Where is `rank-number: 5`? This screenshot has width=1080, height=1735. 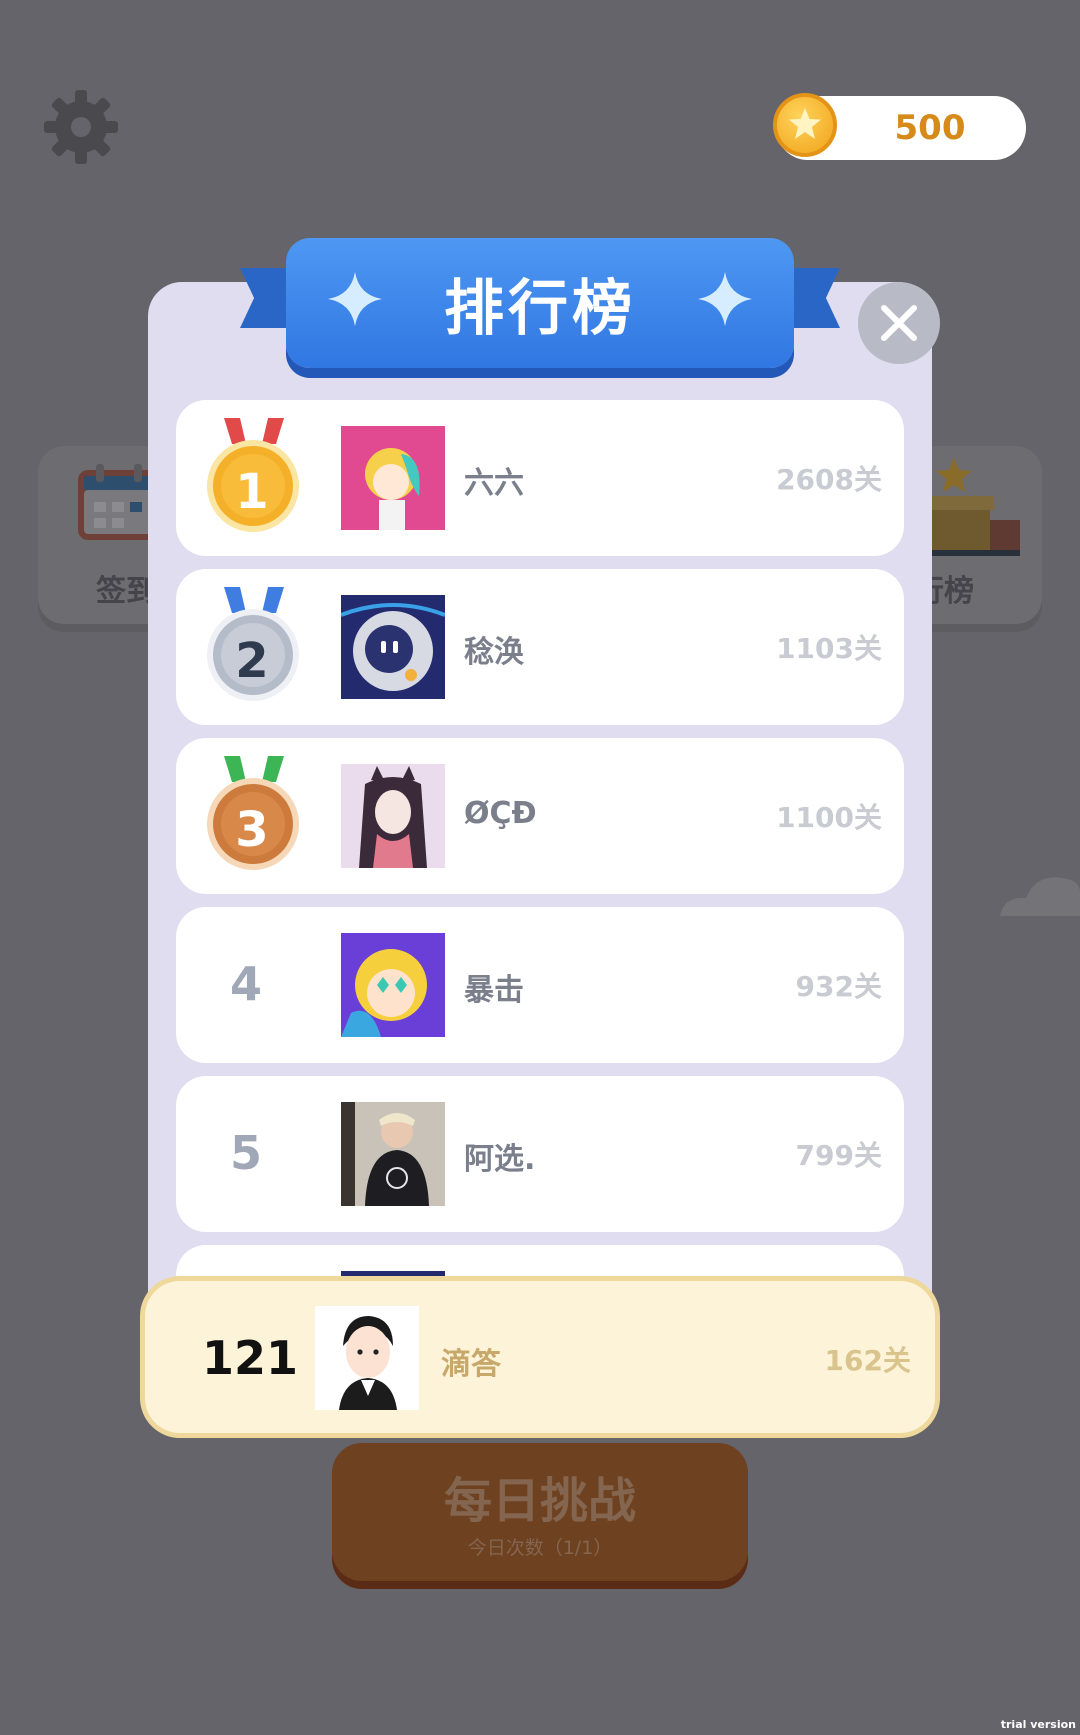 rank-number: 5 is located at coordinates (245, 1153).